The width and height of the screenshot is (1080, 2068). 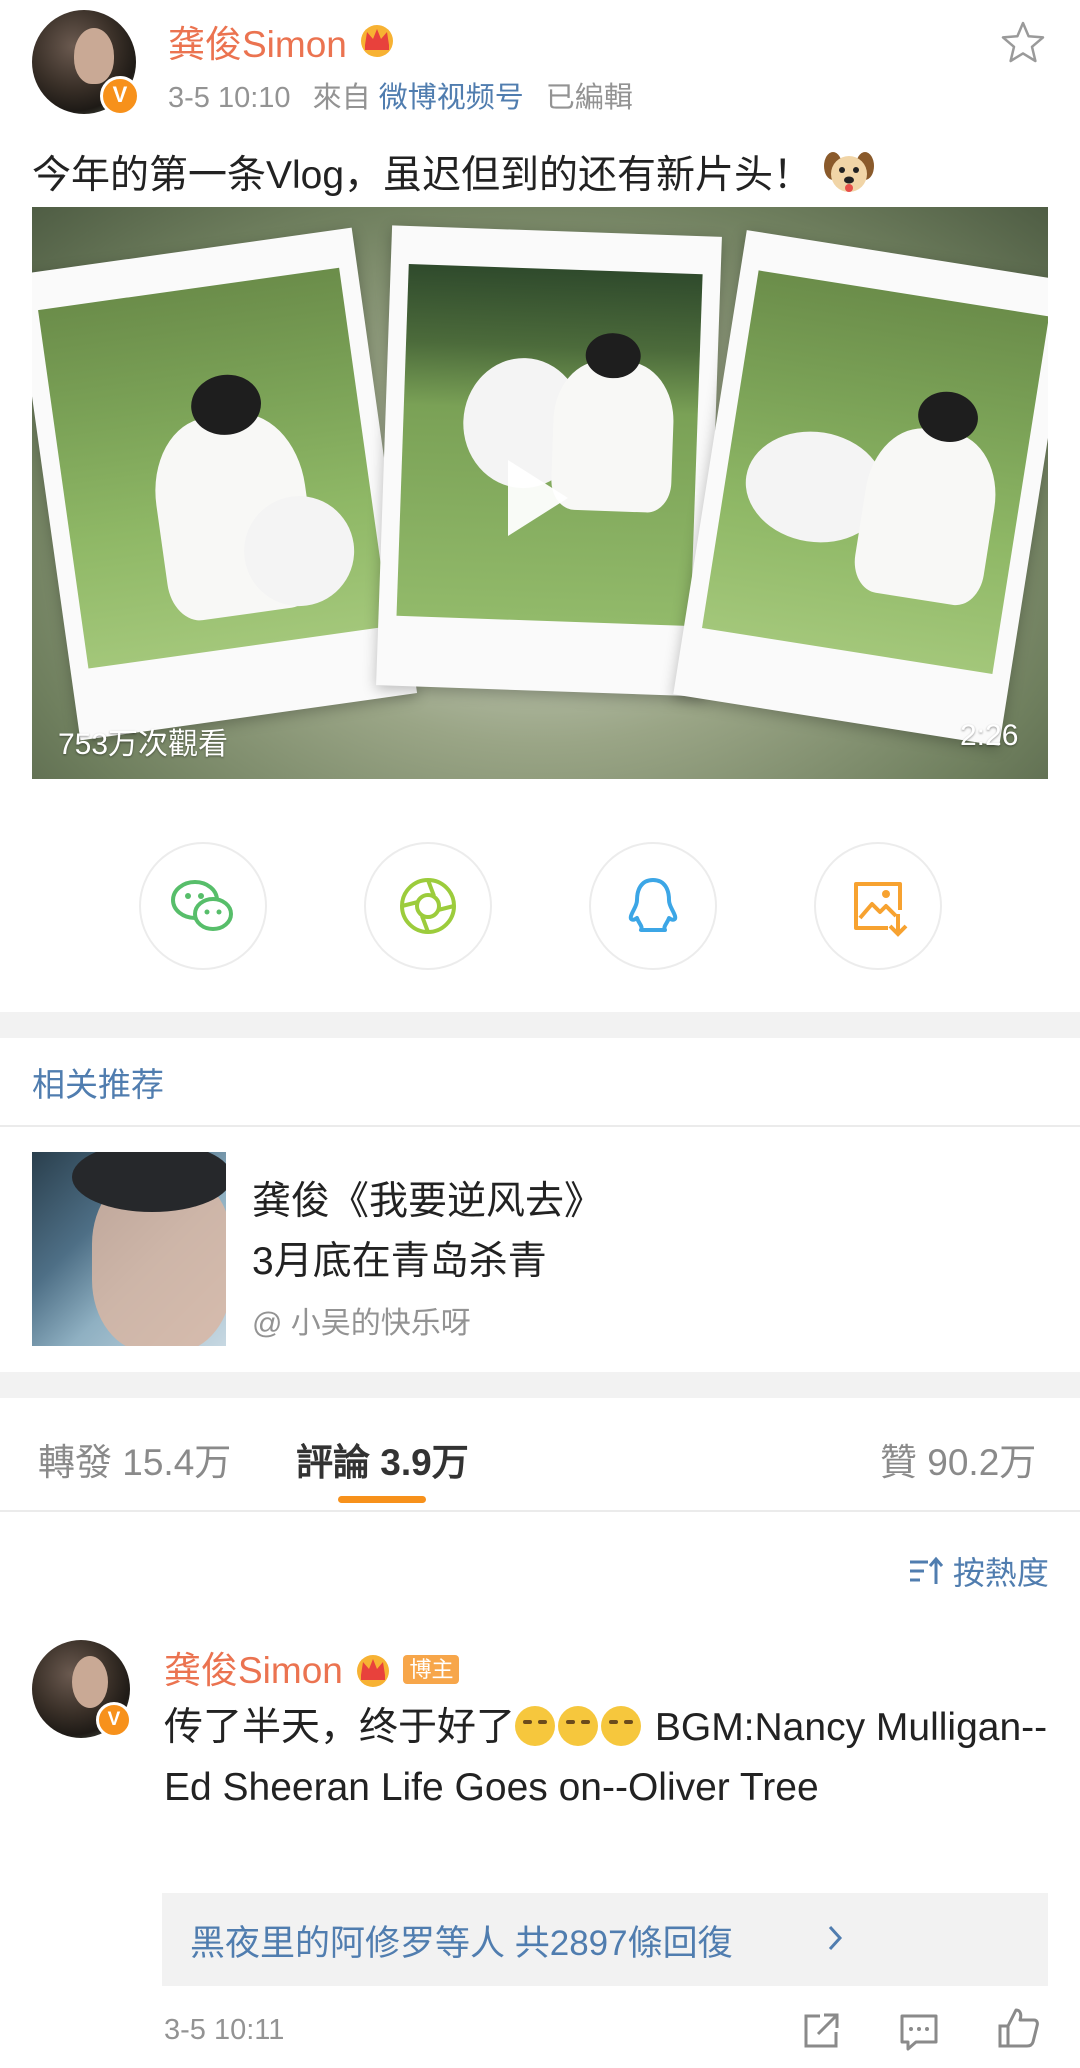 I want to click on share-qq-button, so click(x=653, y=906).